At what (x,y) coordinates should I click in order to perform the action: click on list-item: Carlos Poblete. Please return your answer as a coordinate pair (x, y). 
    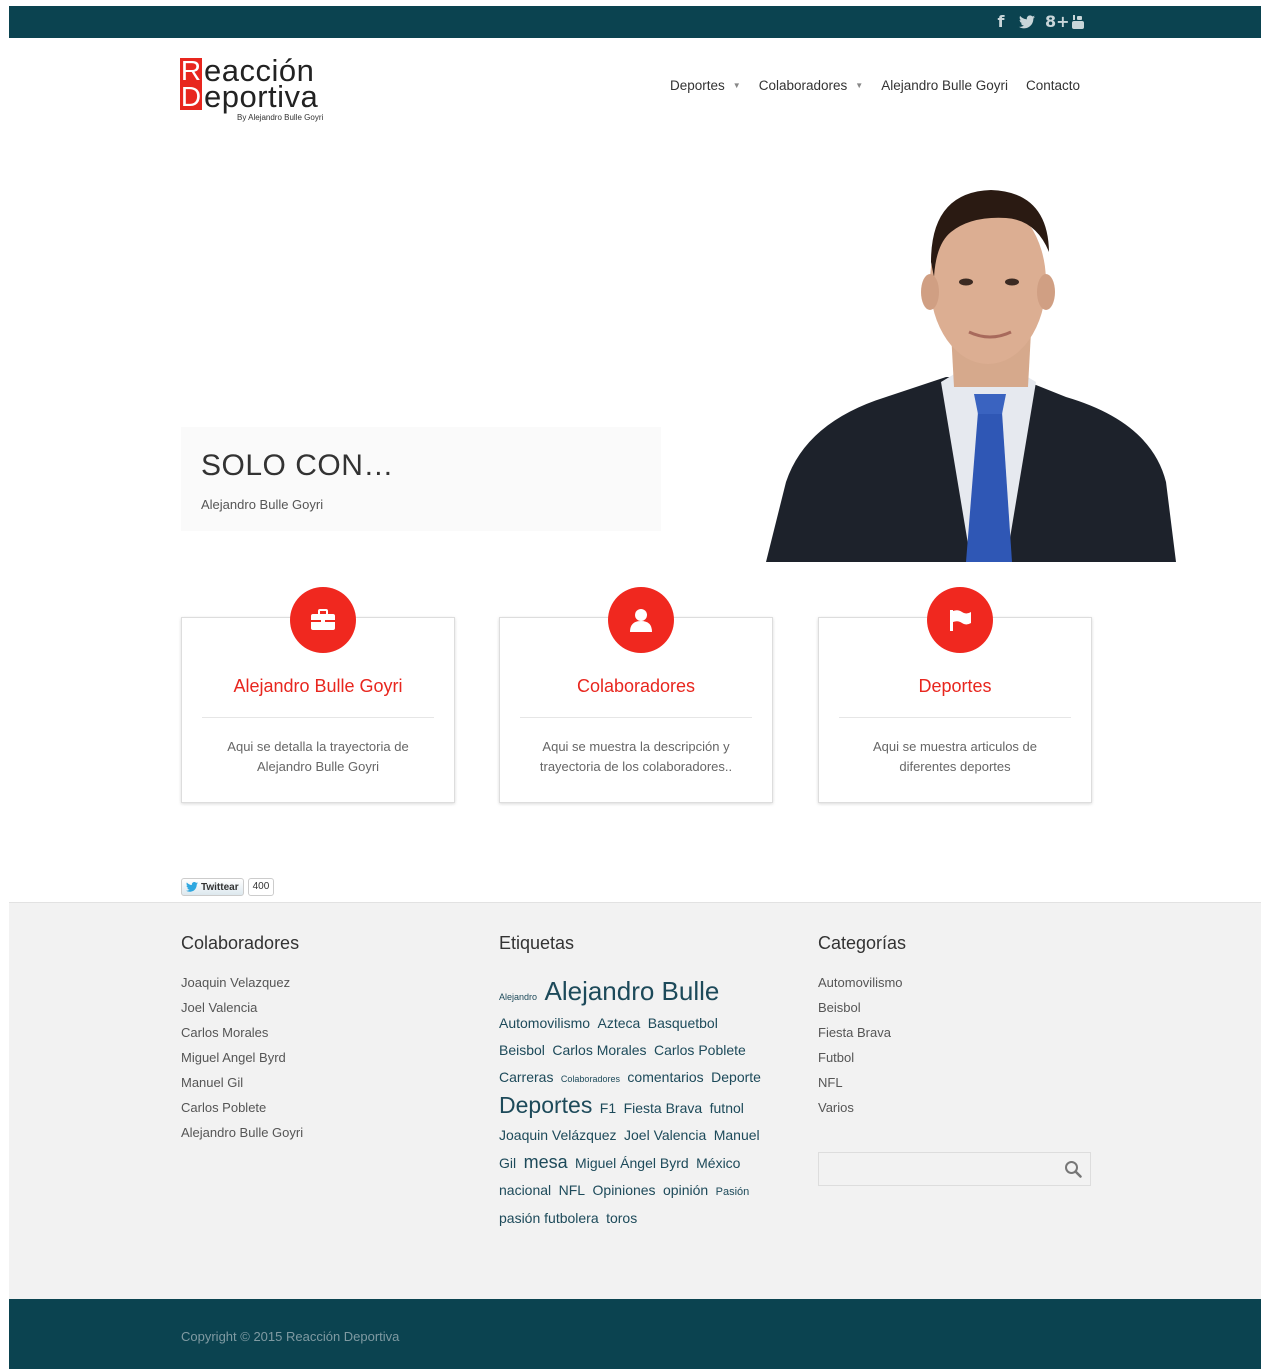
    Looking at the image, I should click on (242, 1110).